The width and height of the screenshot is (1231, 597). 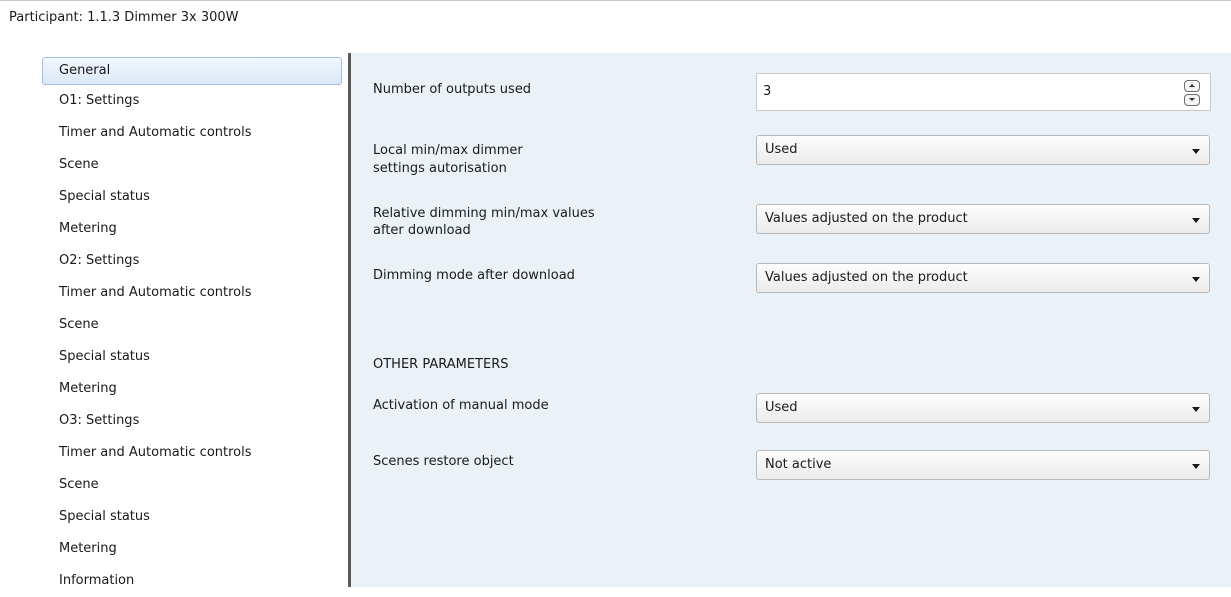 What do you see at coordinates (124, 17) in the screenshot?
I see `window-title: Participant: 1.1.3 Dimmer 3x 300W` at bounding box center [124, 17].